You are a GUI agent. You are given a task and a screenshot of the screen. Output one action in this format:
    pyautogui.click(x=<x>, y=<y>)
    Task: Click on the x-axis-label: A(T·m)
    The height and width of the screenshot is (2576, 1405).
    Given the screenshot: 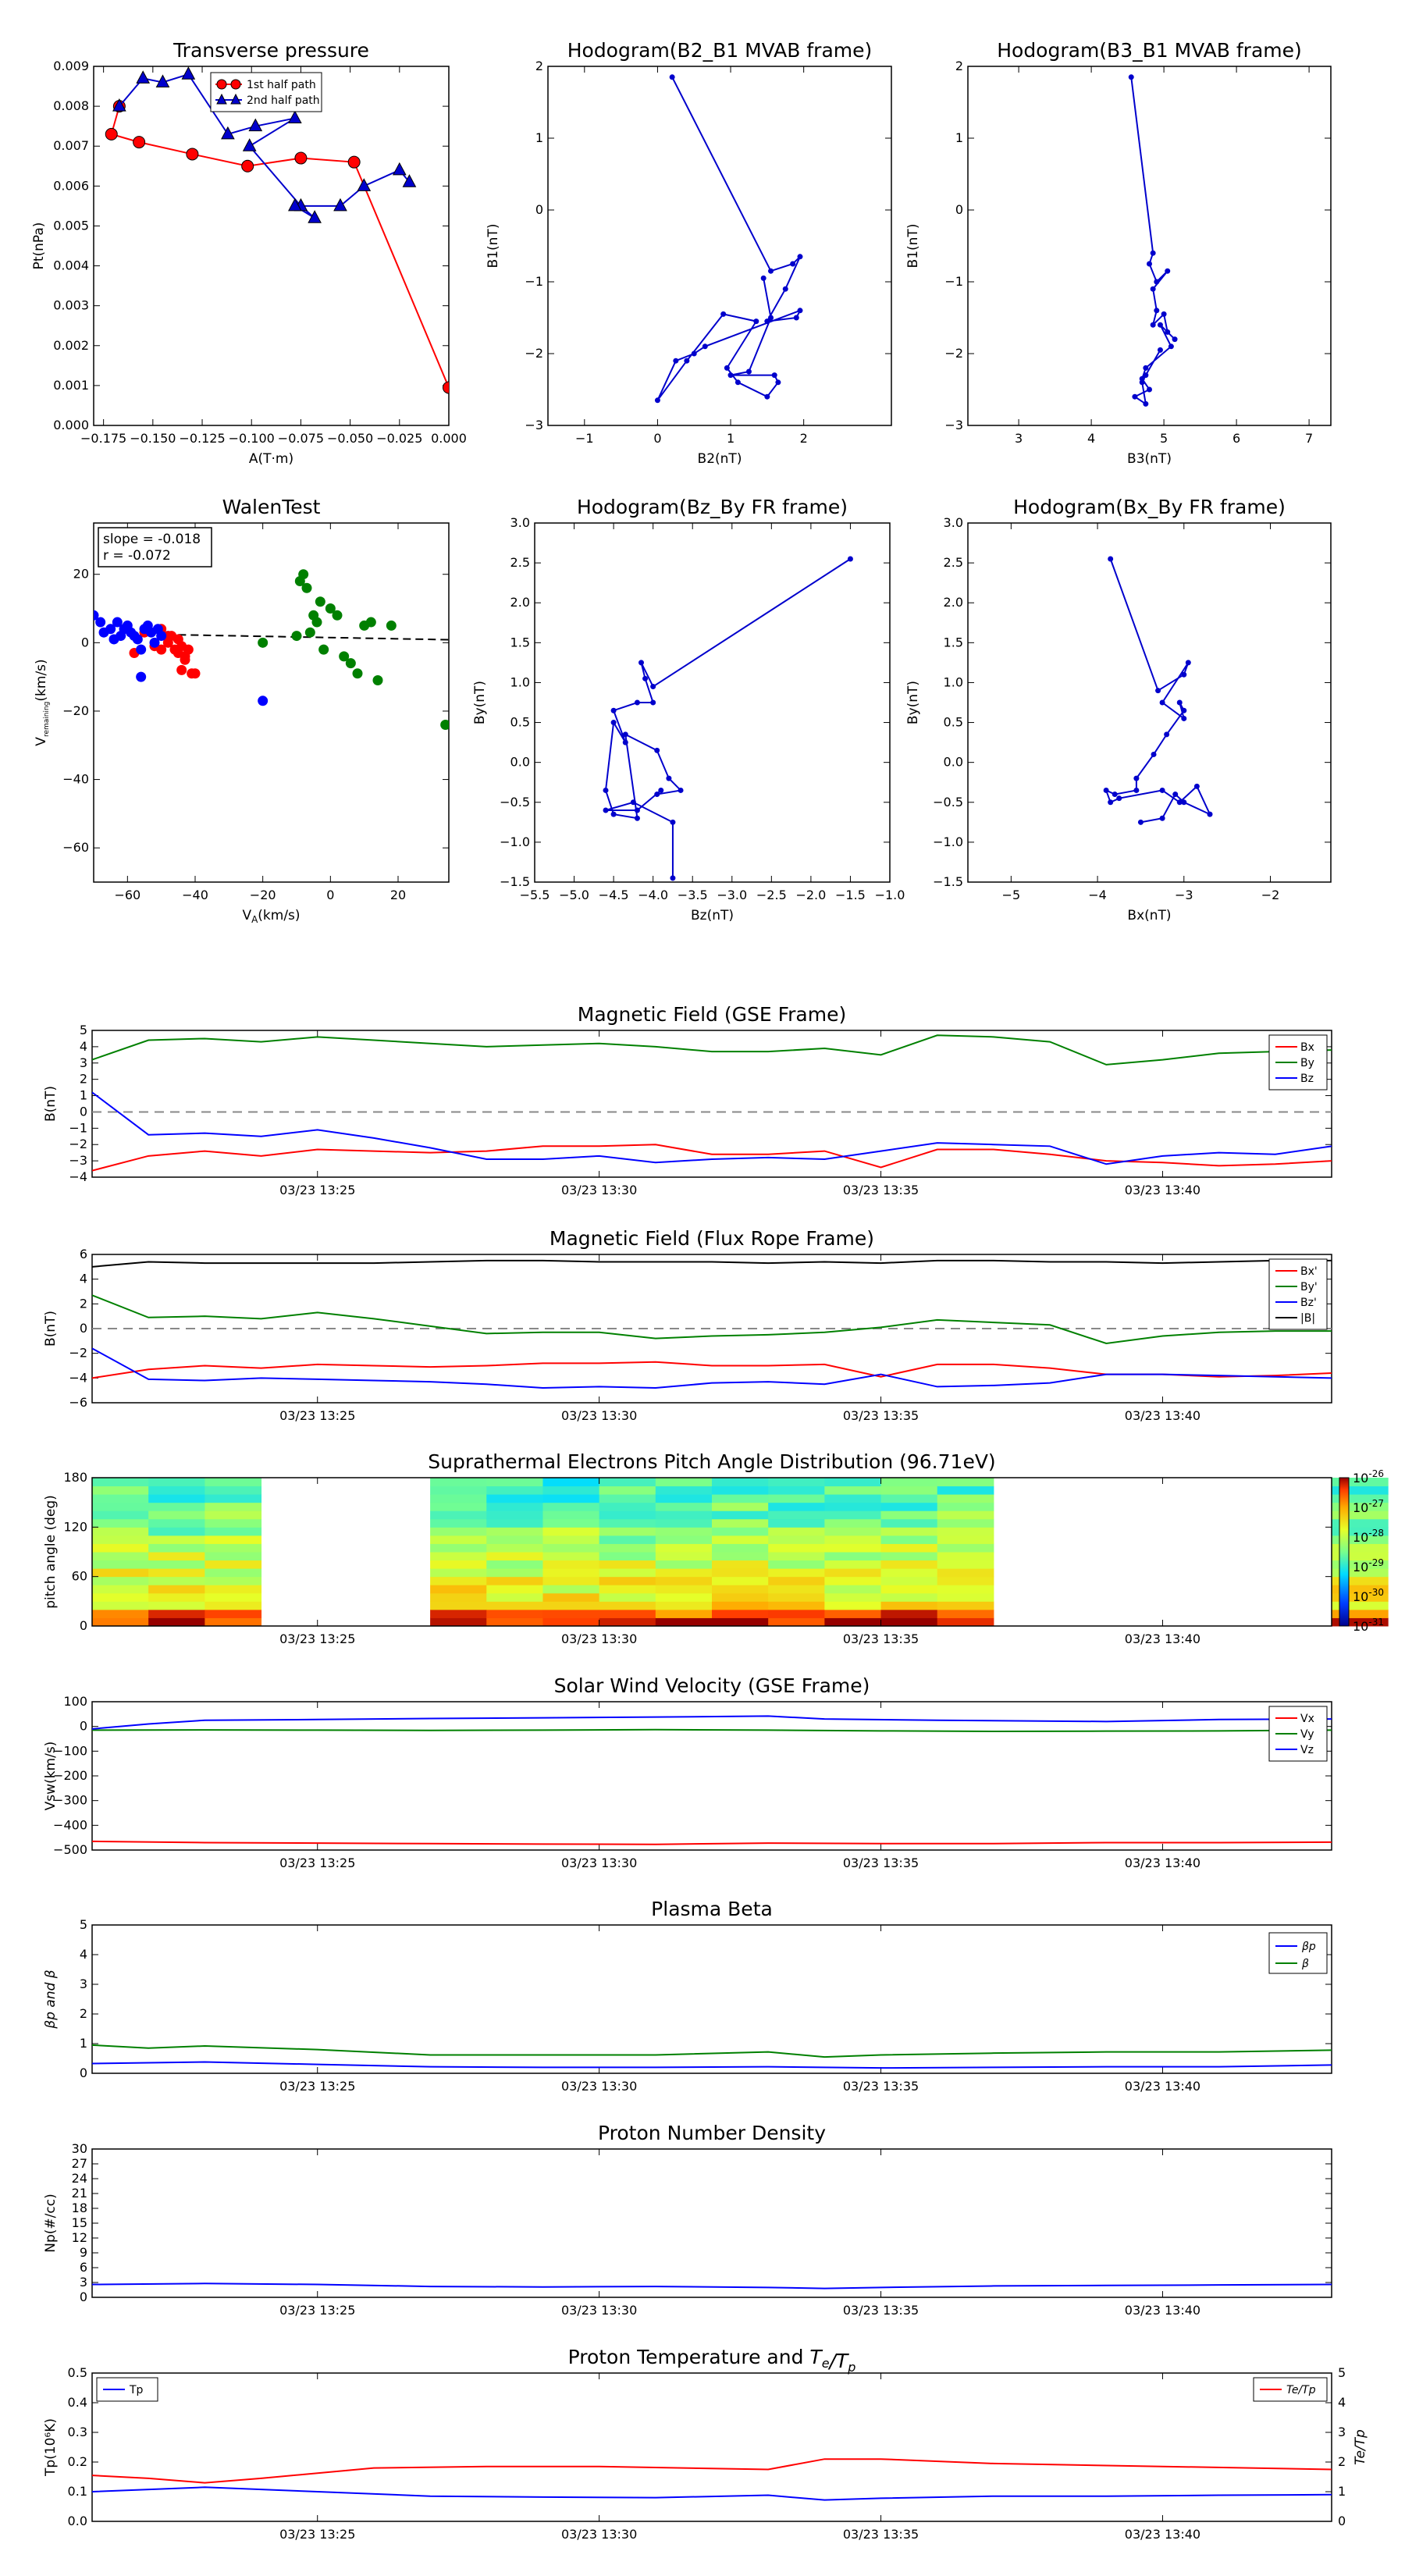 What is the action you would take?
    pyautogui.click(x=271, y=459)
    